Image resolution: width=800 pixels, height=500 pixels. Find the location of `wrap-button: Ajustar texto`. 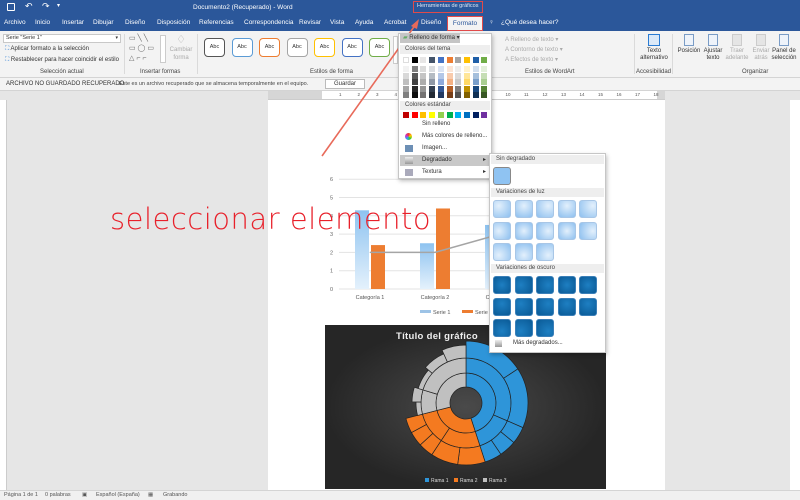

wrap-button: Ajustar texto is located at coordinates (713, 48).